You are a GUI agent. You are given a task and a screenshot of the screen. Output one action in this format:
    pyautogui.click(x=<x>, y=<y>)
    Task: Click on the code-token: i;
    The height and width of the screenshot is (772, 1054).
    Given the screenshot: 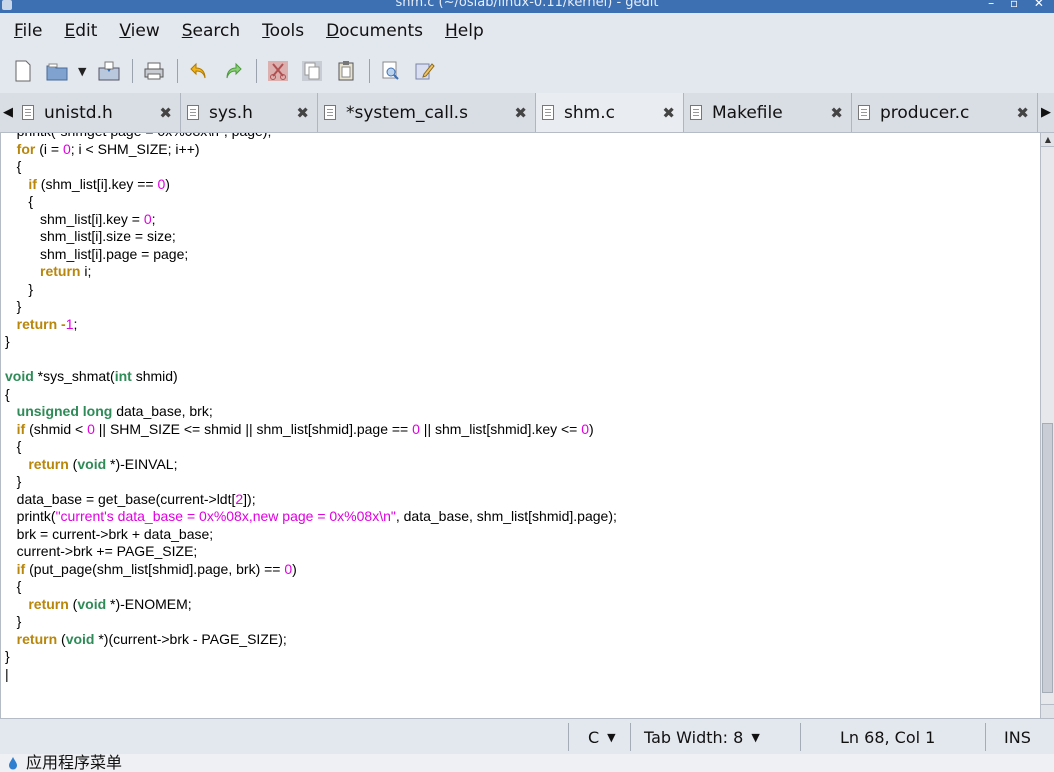 What is the action you would take?
    pyautogui.click(x=86, y=271)
    